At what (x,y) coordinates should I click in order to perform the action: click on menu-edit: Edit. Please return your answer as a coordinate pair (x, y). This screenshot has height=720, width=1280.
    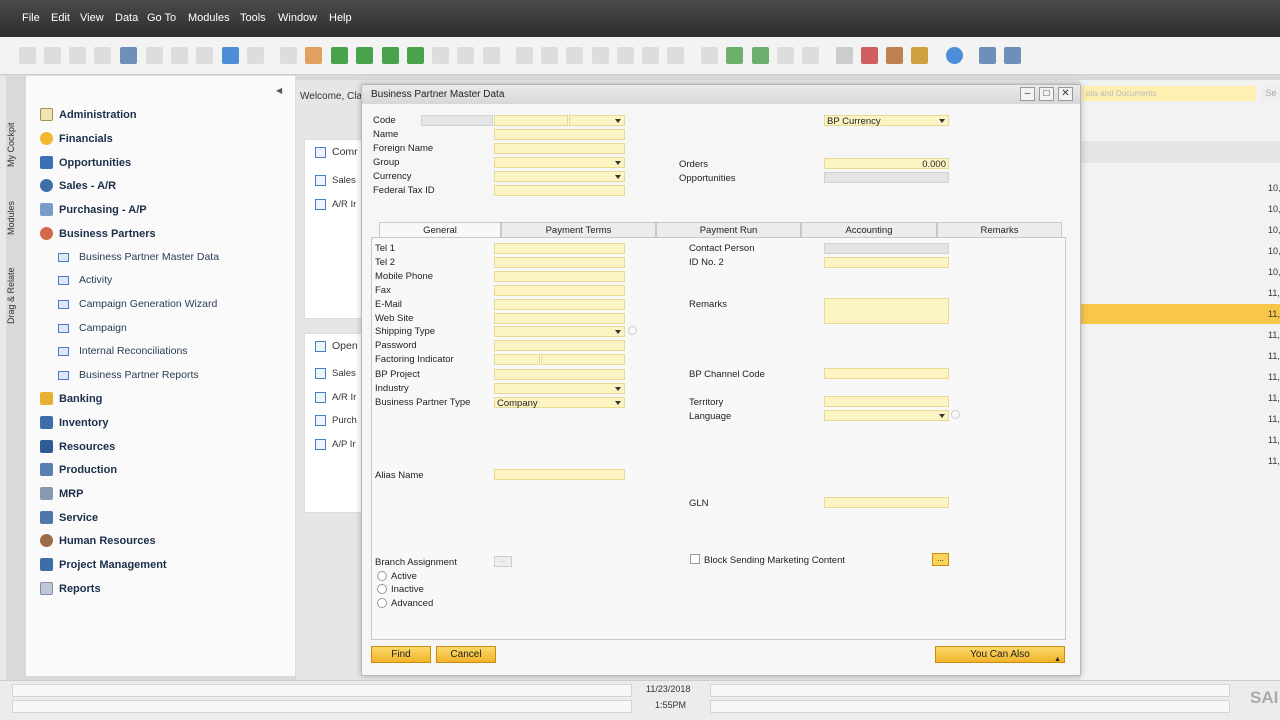
    Looking at the image, I should click on (60, 18).